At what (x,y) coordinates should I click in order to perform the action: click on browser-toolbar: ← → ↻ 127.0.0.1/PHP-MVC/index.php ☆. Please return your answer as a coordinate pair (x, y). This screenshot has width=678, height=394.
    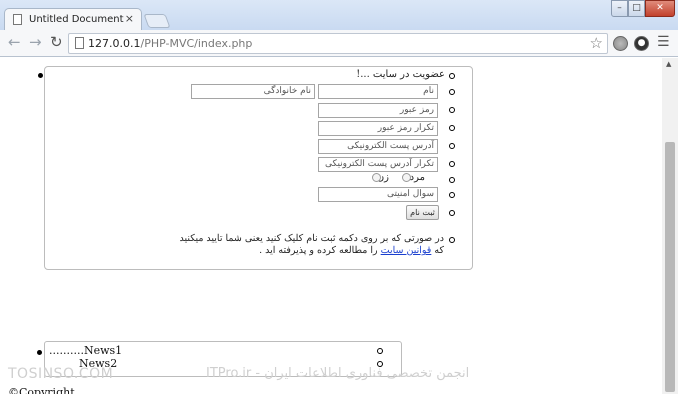
    Looking at the image, I should click on (339, 43).